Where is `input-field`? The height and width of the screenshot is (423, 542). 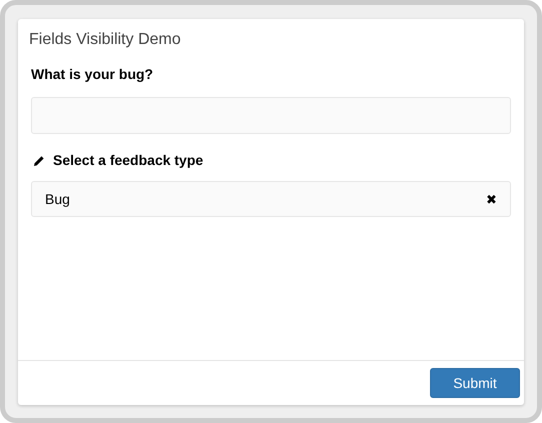
input-field is located at coordinates (271, 115).